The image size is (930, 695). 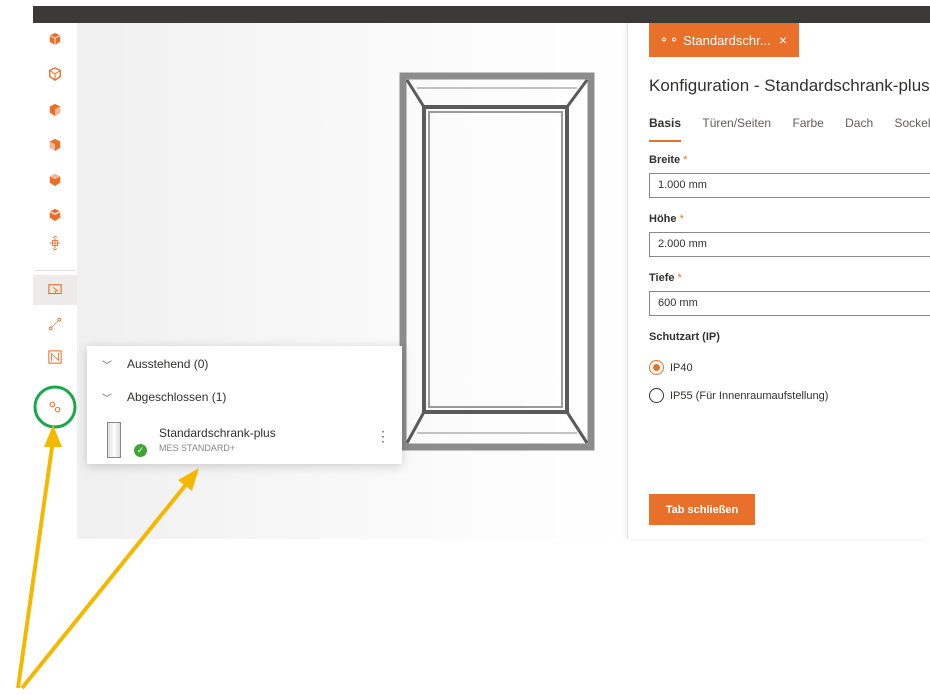 I want to click on close-tab-button: Tab schließen, so click(x=702, y=509).